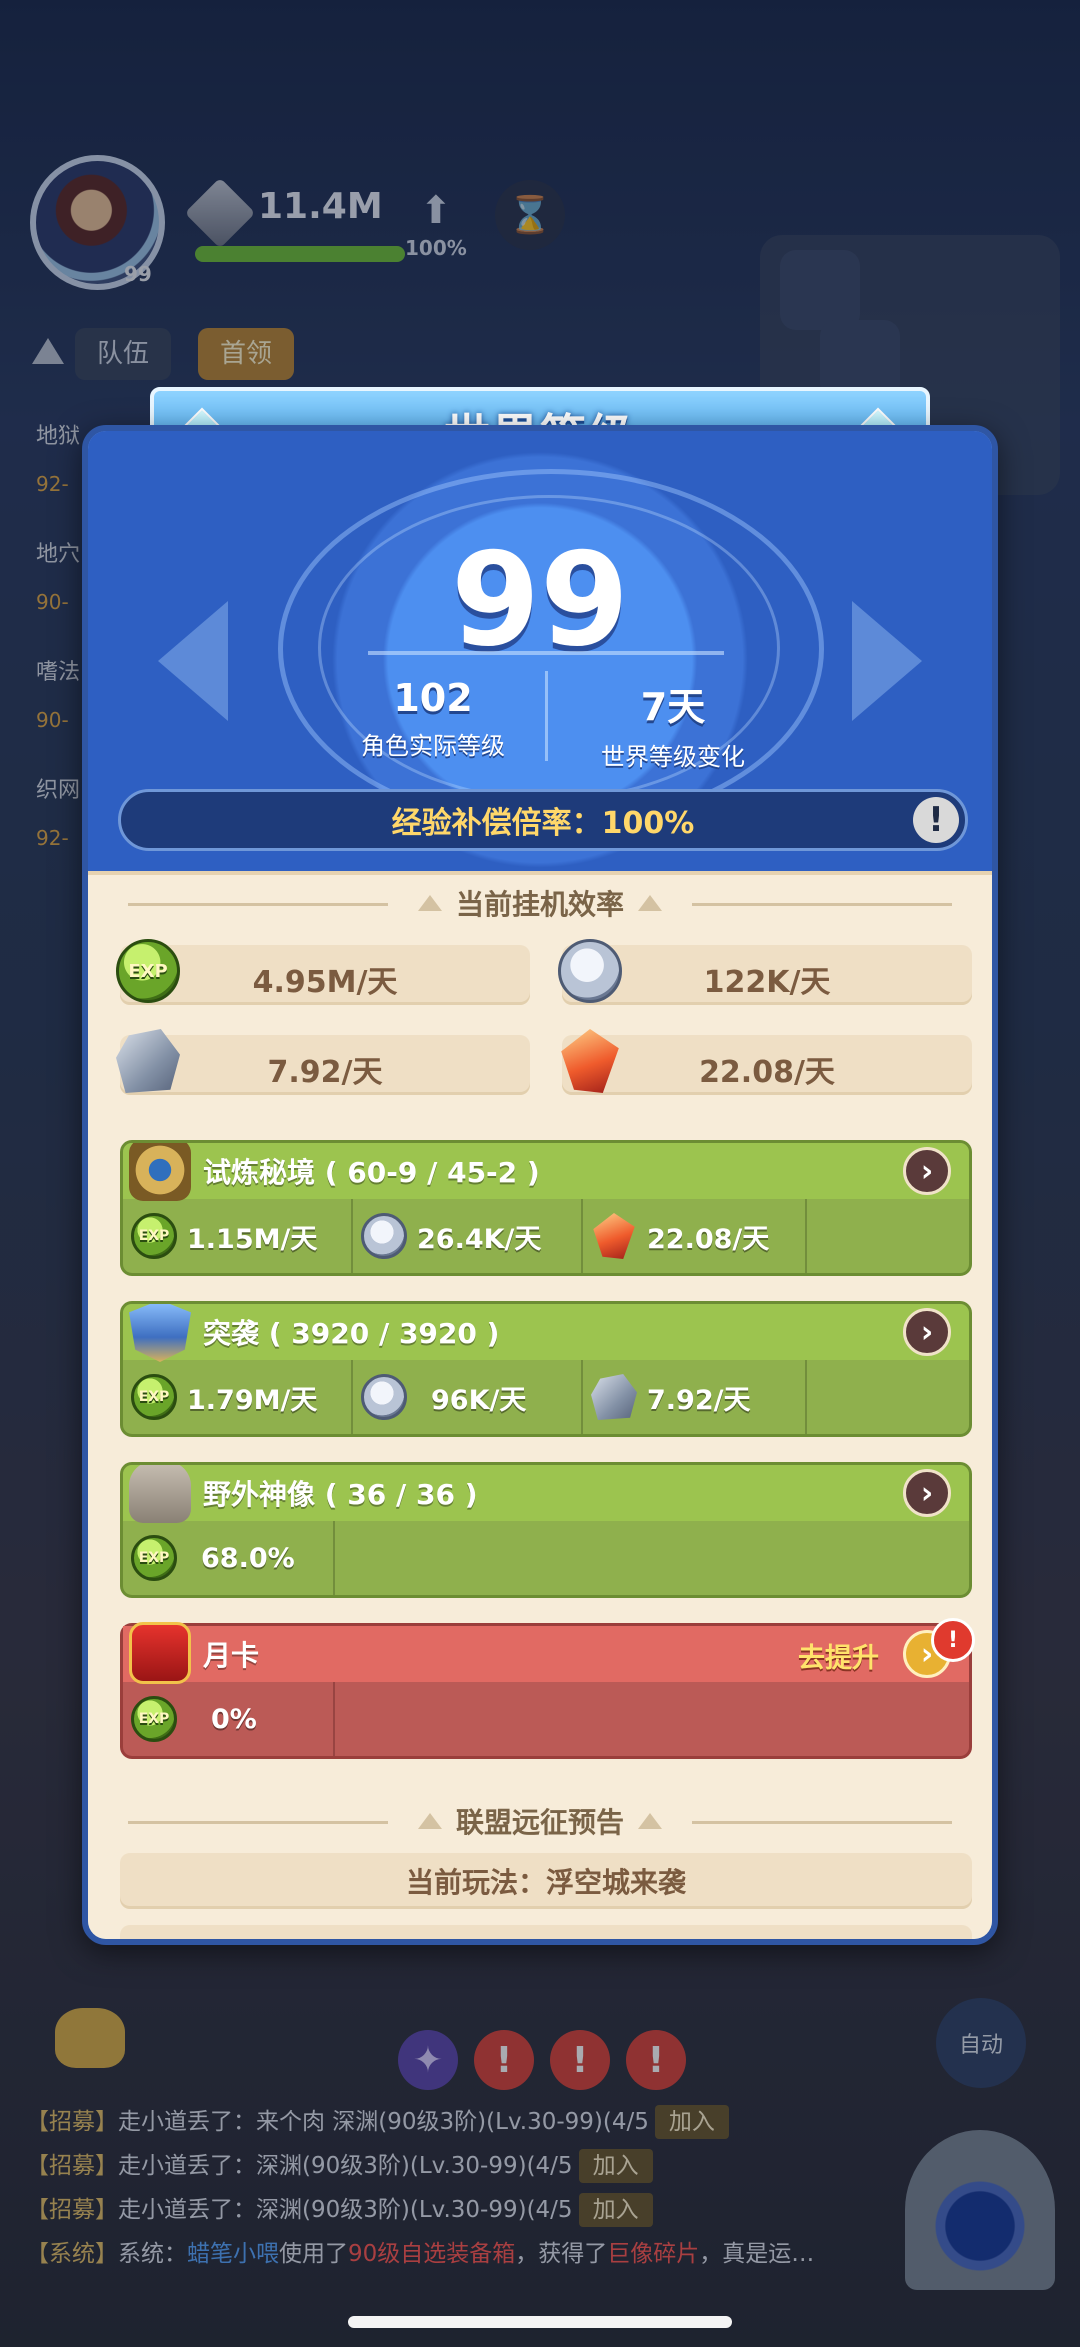 Image resolution: width=1080 pixels, height=2347 pixels. I want to click on exp-compensation-bar: 经验补偿倍率：100% !, so click(543, 820).